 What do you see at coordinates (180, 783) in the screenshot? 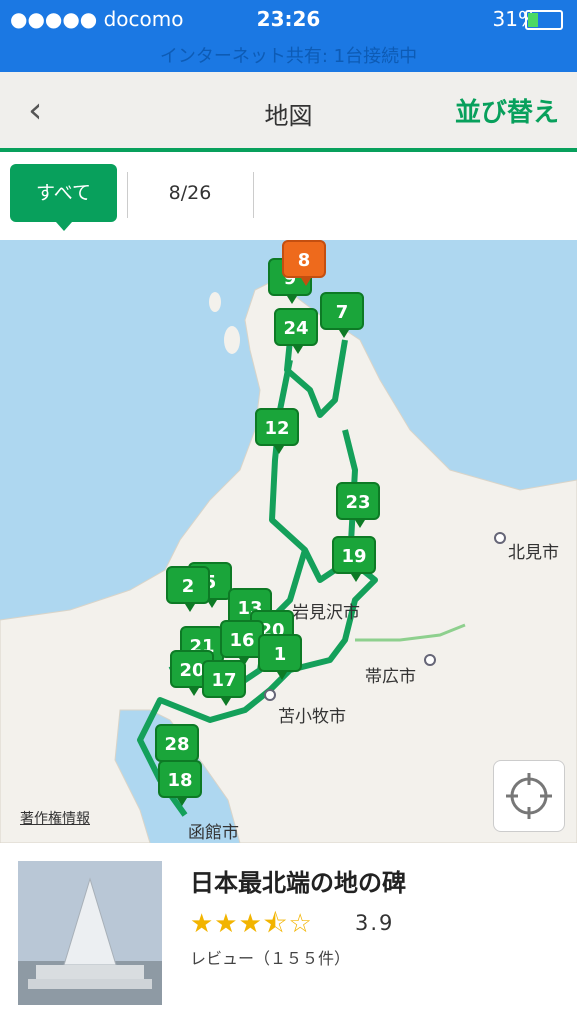
I see `map-pin: 18` at bounding box center [180, 783].